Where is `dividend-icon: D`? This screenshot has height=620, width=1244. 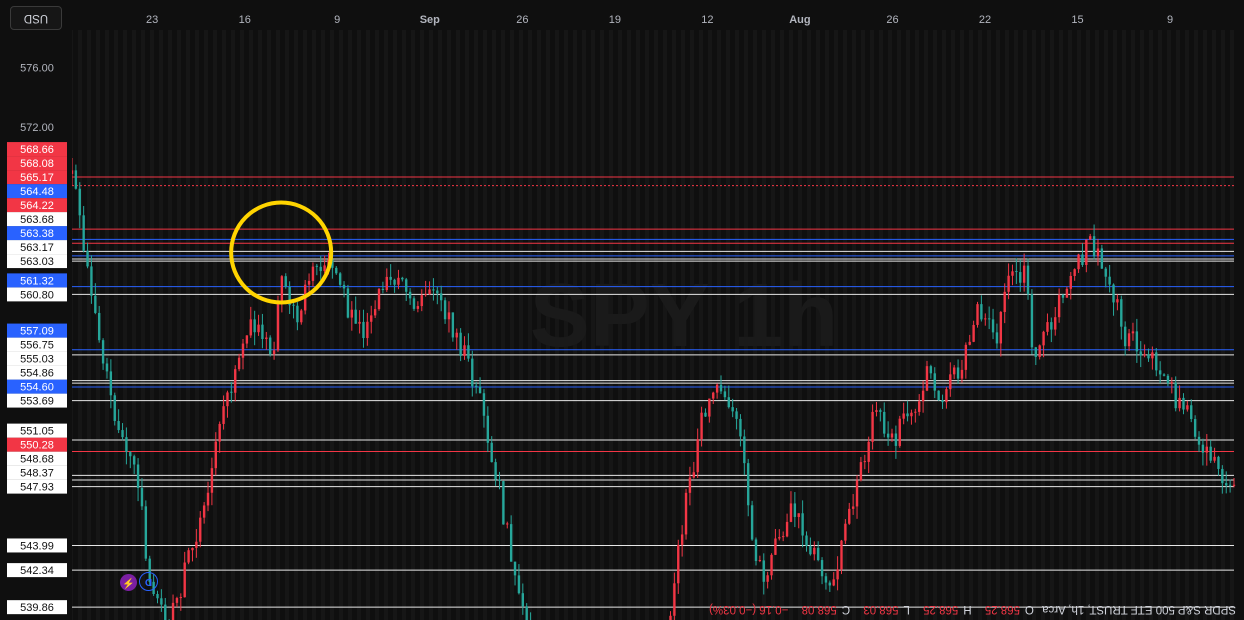 dividend-icon: D is located at coordinates (148, 581).